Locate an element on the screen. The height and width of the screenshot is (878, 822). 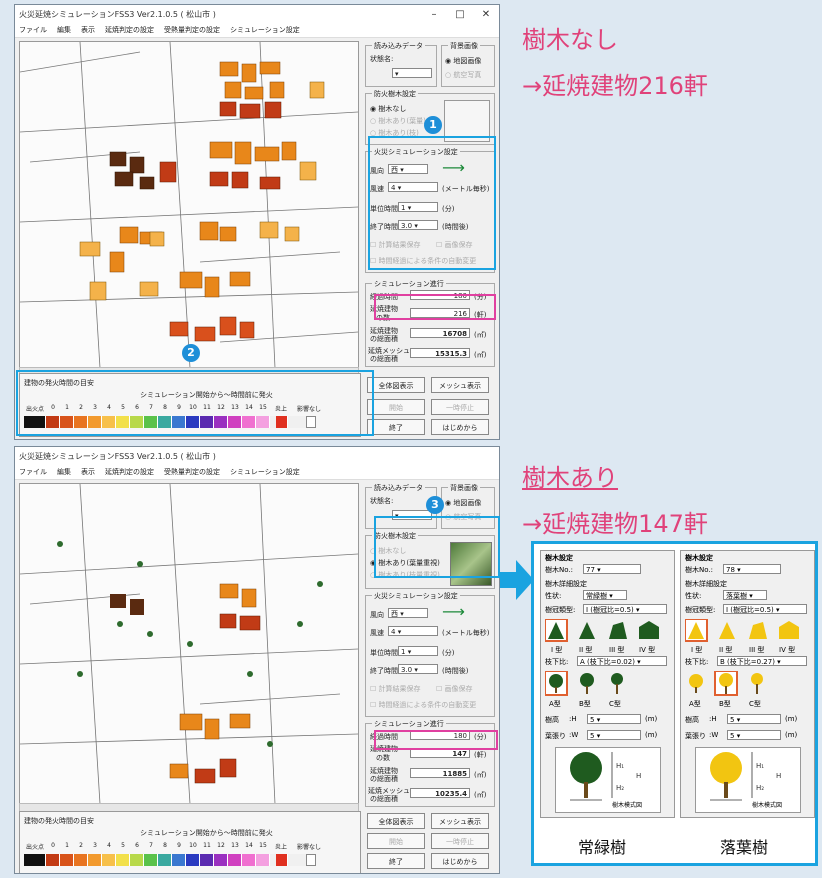
wind-dir-value: 西 is located at coordinates (394, 614).